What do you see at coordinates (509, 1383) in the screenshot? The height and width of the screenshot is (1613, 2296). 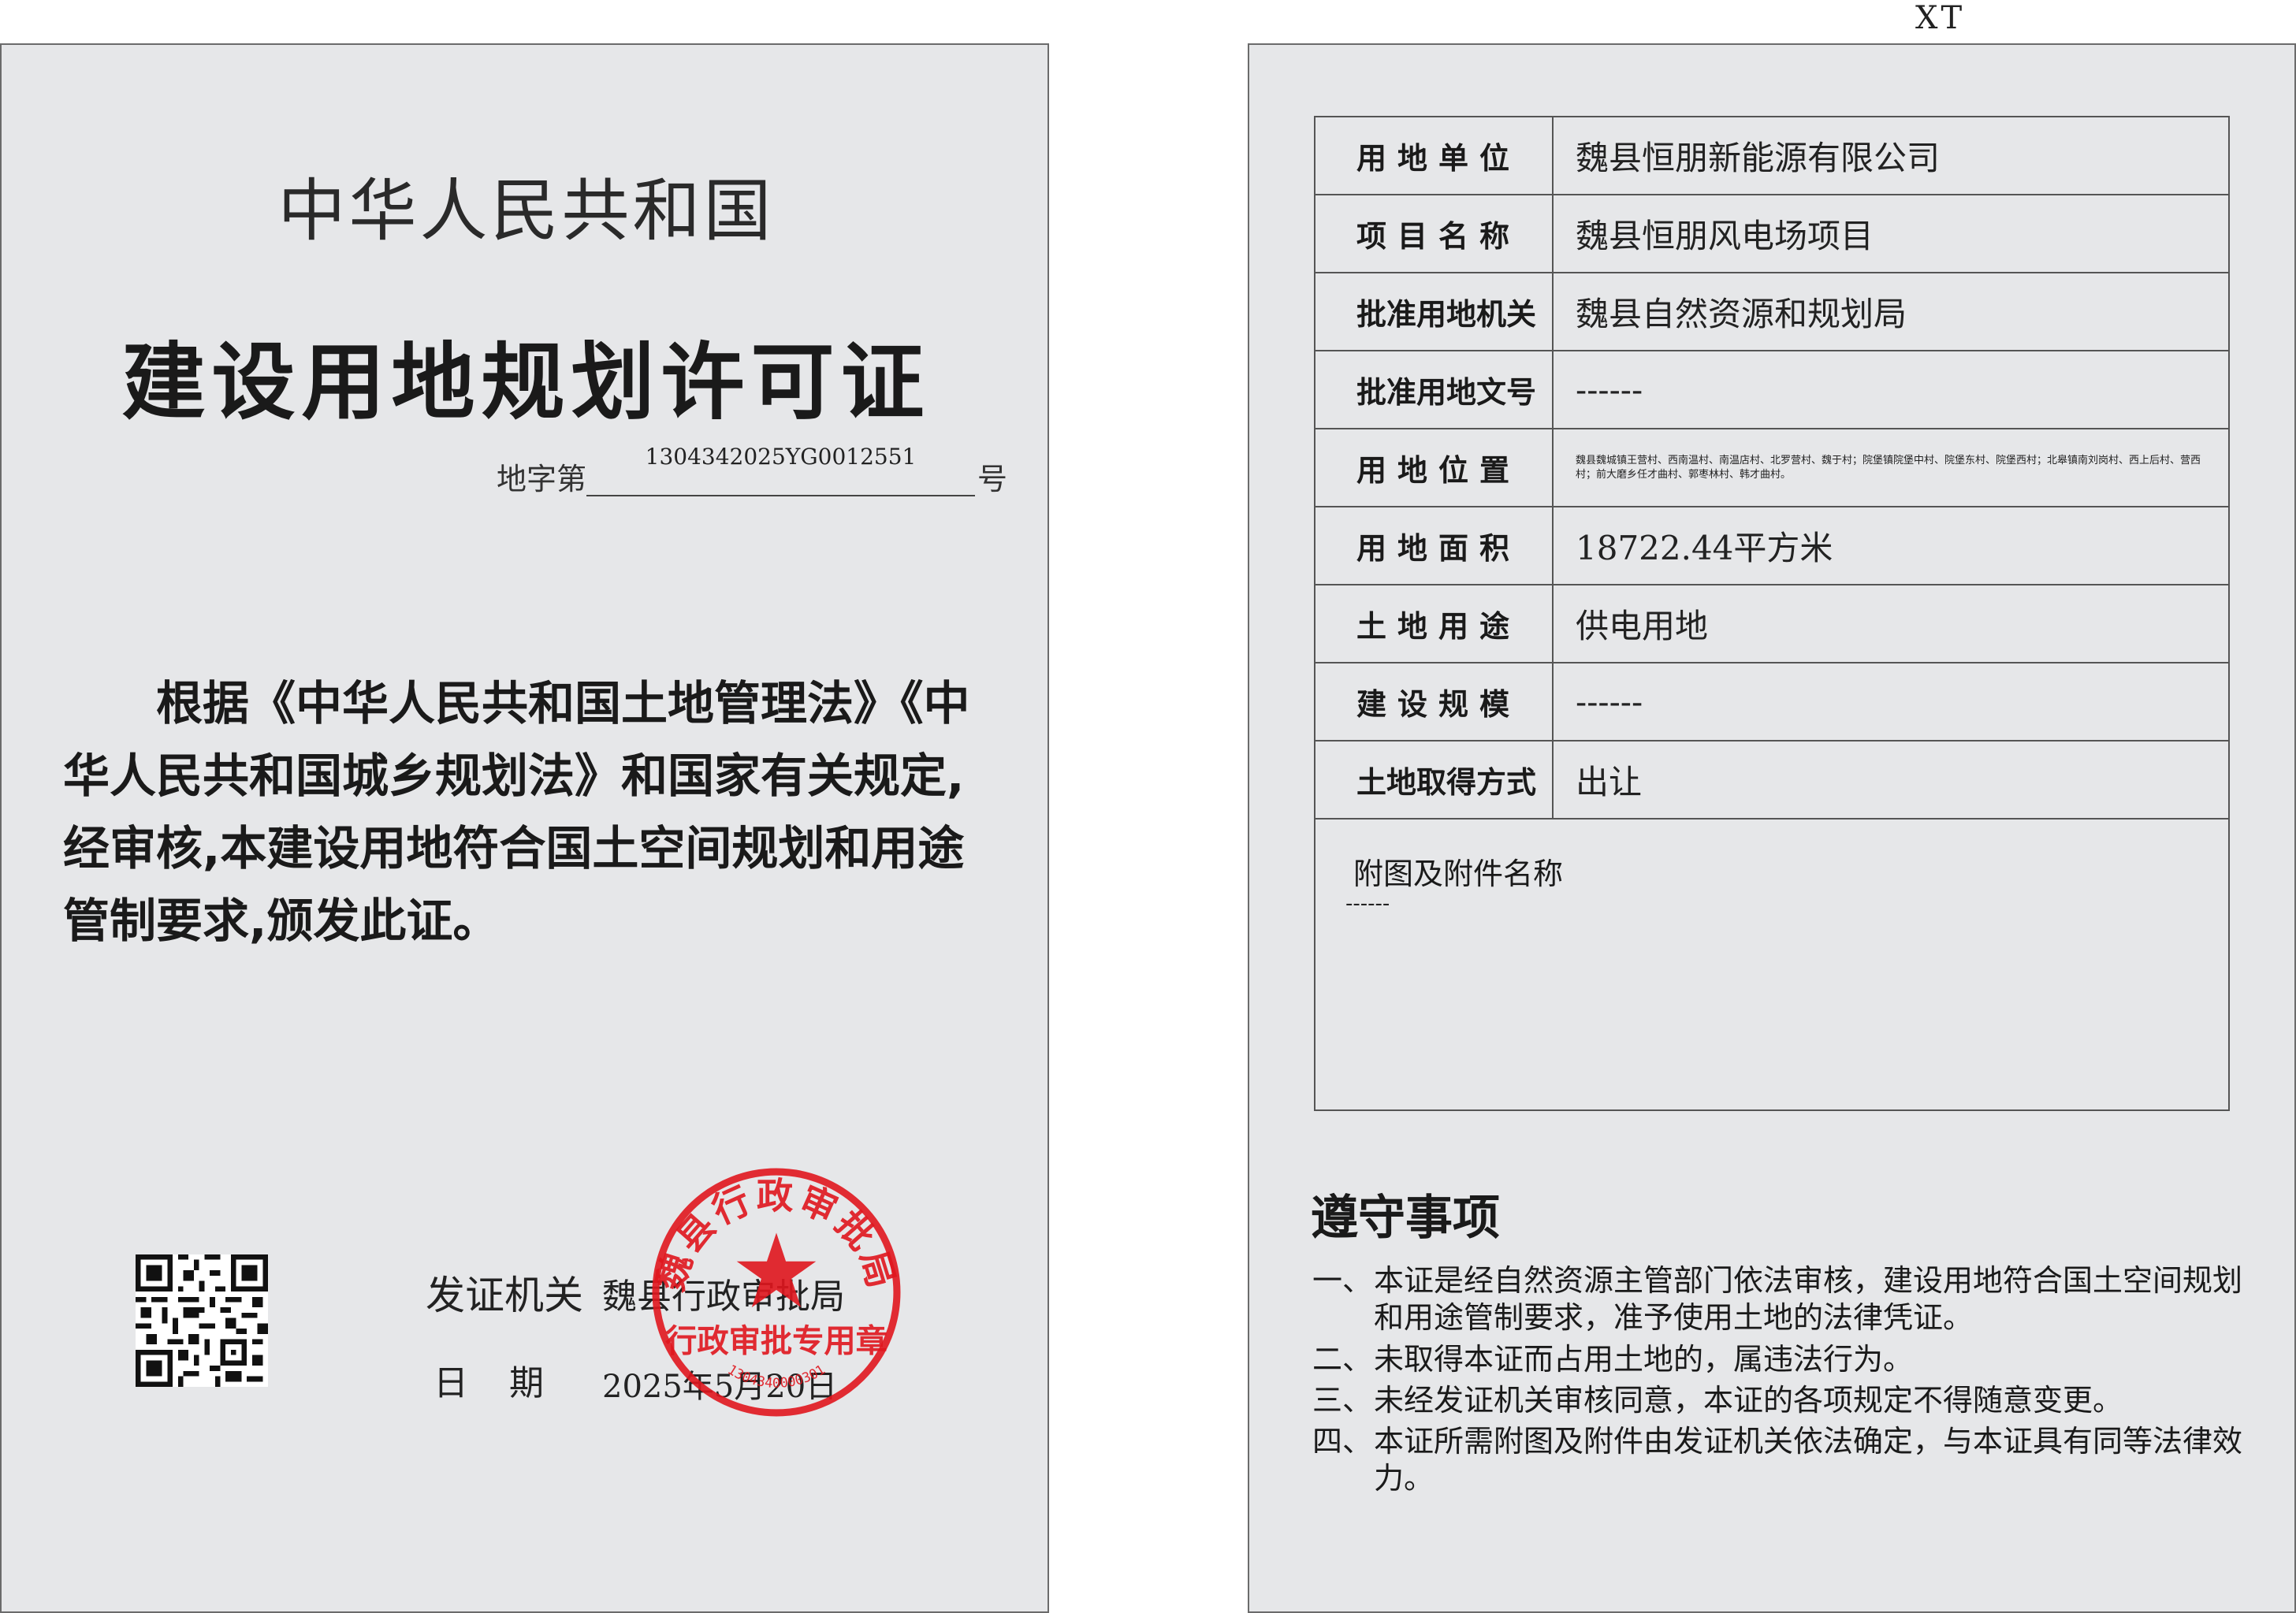 I see `date-label: 日期` at bounding box center [509, 1383].